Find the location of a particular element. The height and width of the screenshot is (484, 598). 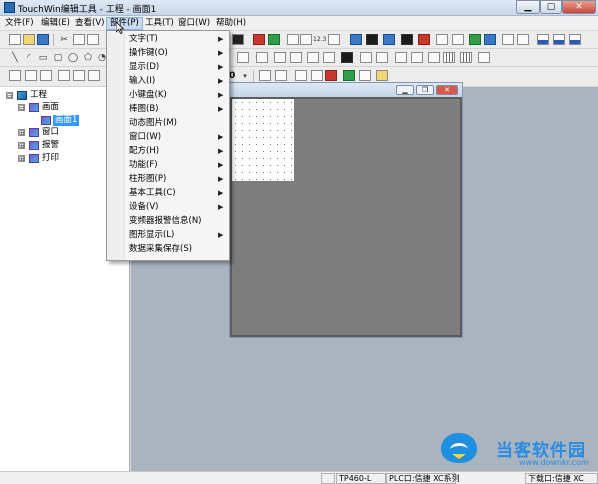

menu-item-display: 显示(D) ▶ is located at coordinates (168, 67).